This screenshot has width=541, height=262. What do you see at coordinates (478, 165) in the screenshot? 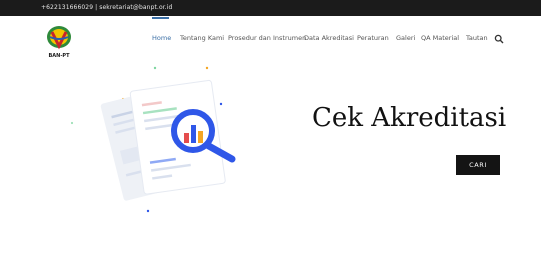
I see `cari-button: CARI` at bounding box center [478, 165].